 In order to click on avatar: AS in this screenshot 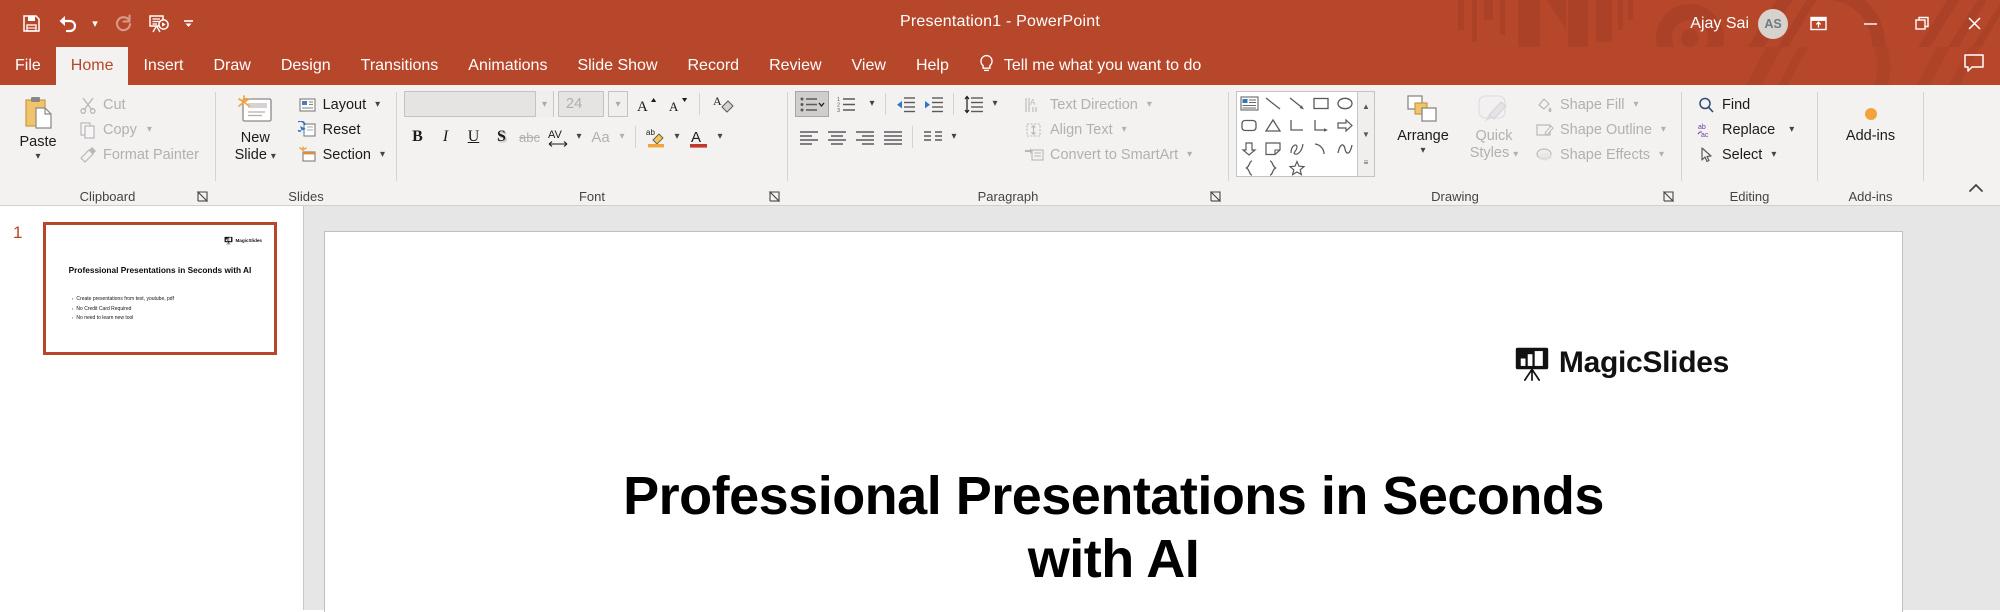, I will do `click(1773, 23)`.